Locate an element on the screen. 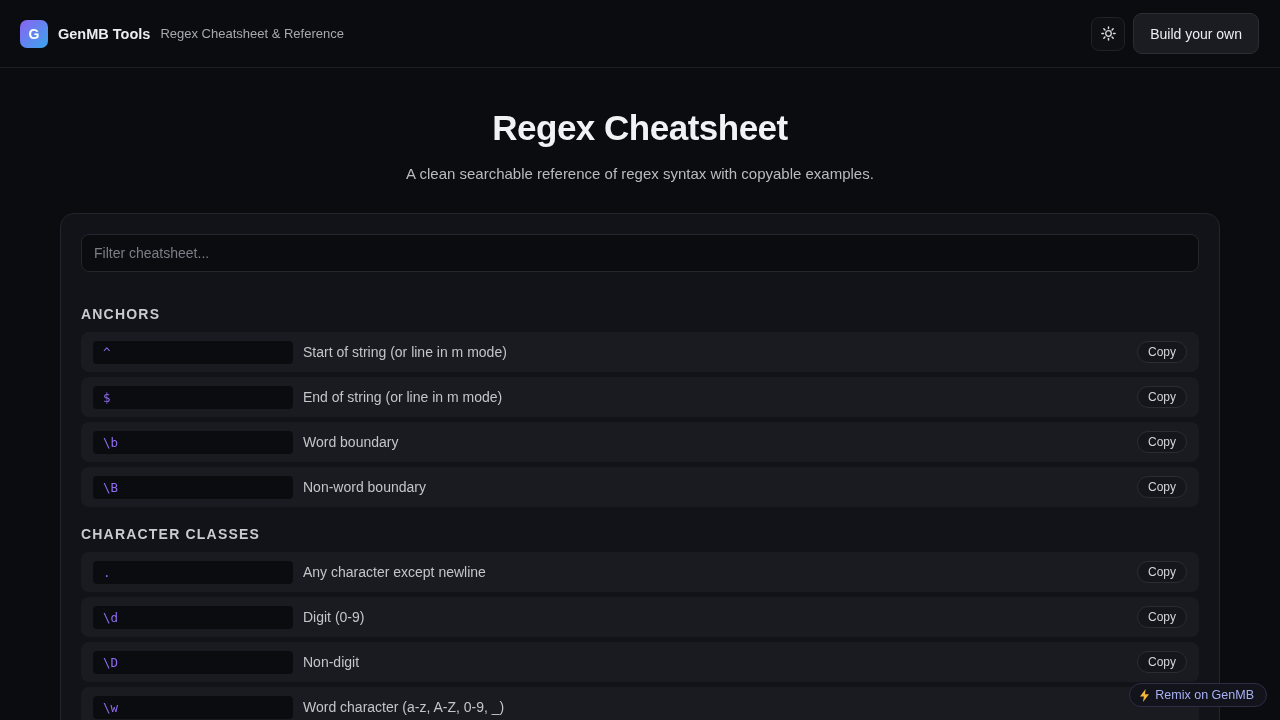 This screenshot has width=1280, height=720. theme-toggle-button is located at coordinates (1108, 33).